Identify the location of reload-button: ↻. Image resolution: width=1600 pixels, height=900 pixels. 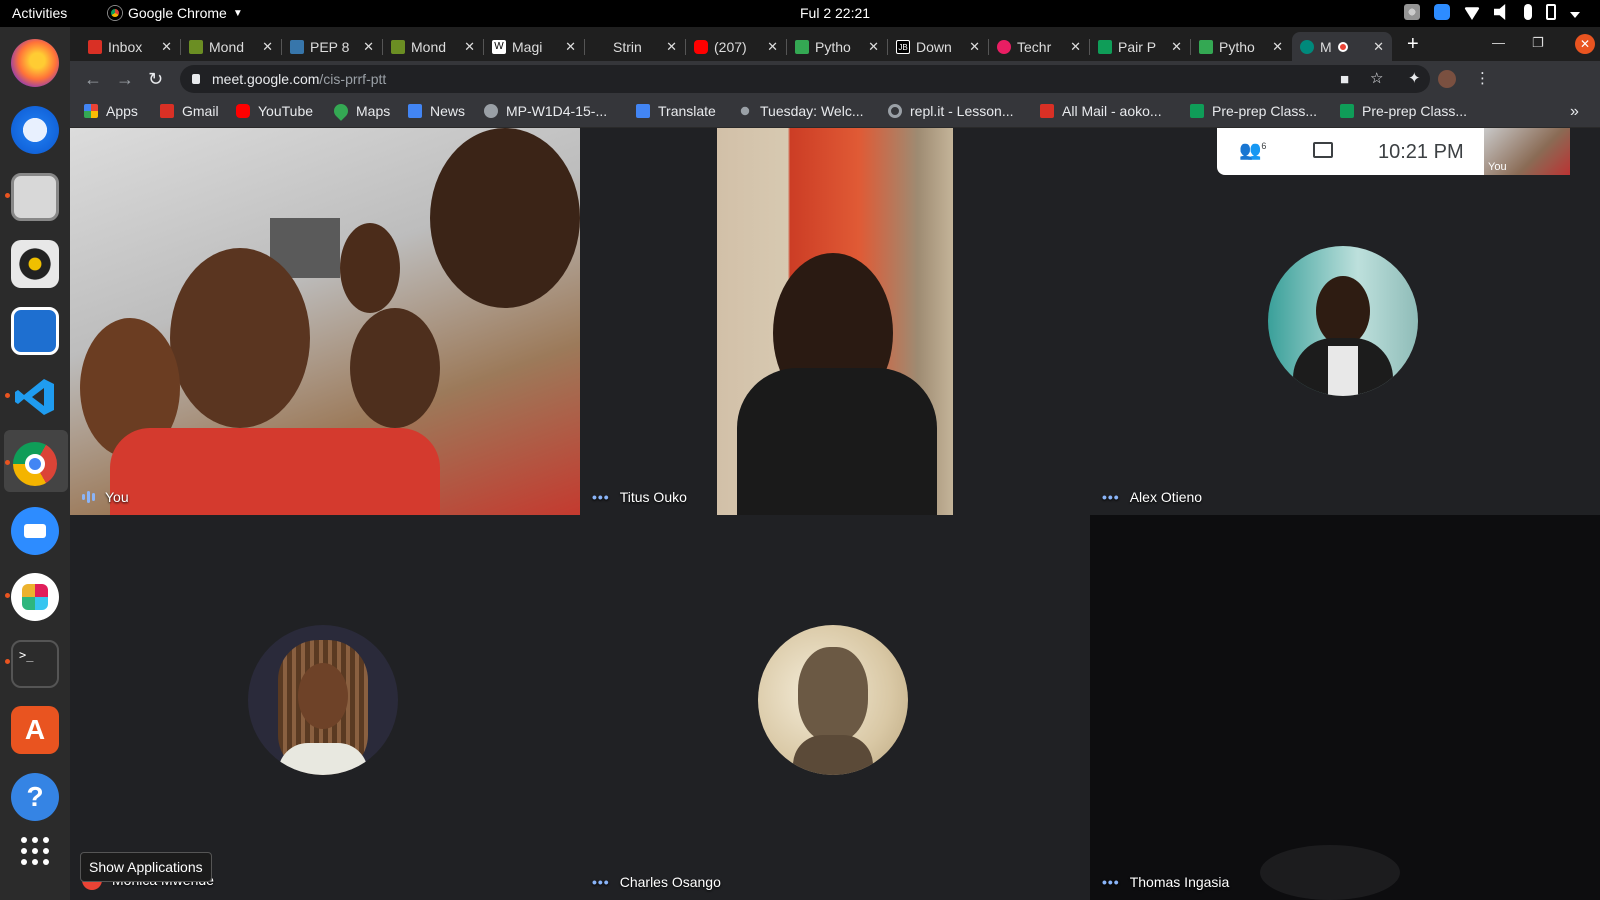
(155, 79).